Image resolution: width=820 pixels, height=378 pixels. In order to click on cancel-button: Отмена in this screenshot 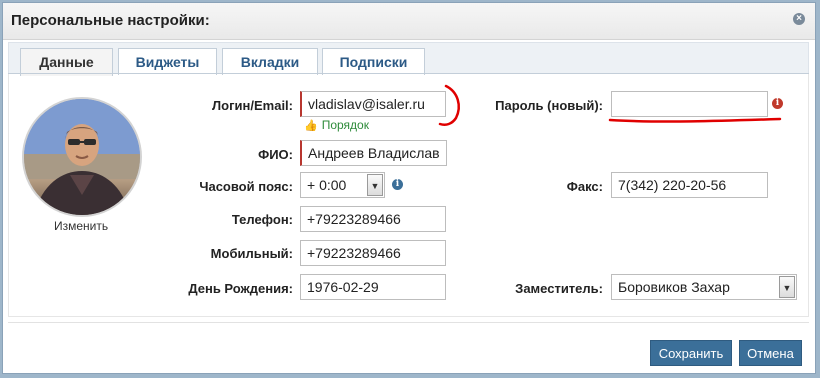, I will do `click(770, 353)`.